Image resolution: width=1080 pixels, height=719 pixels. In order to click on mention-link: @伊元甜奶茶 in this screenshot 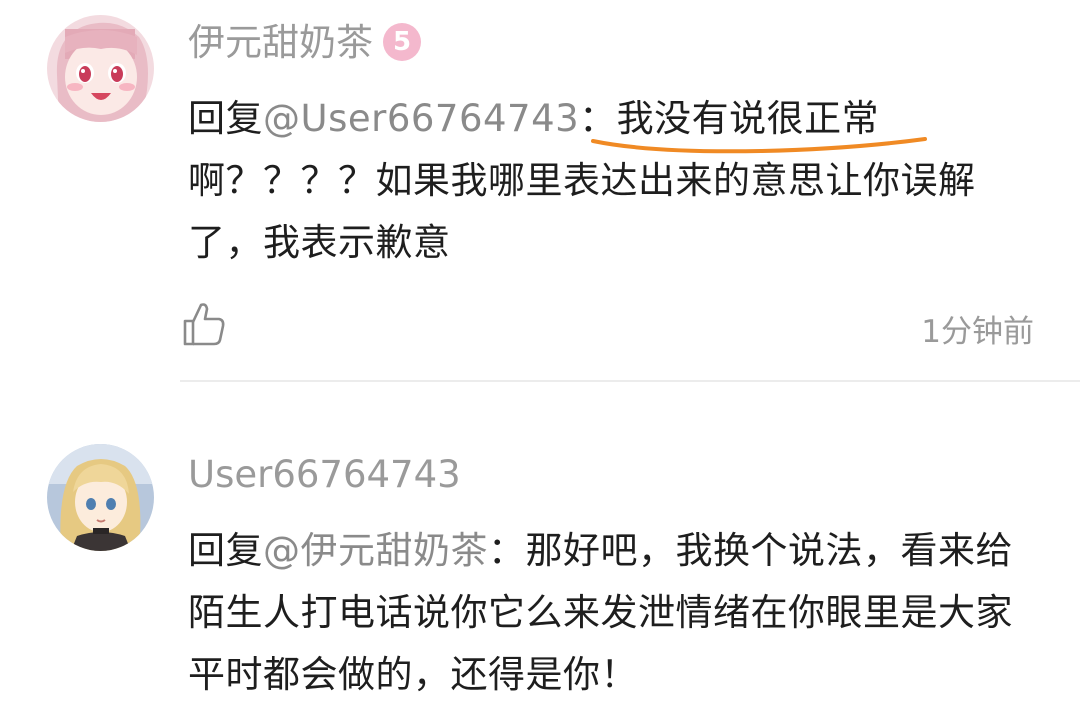, I will do `click(375, 550)`.